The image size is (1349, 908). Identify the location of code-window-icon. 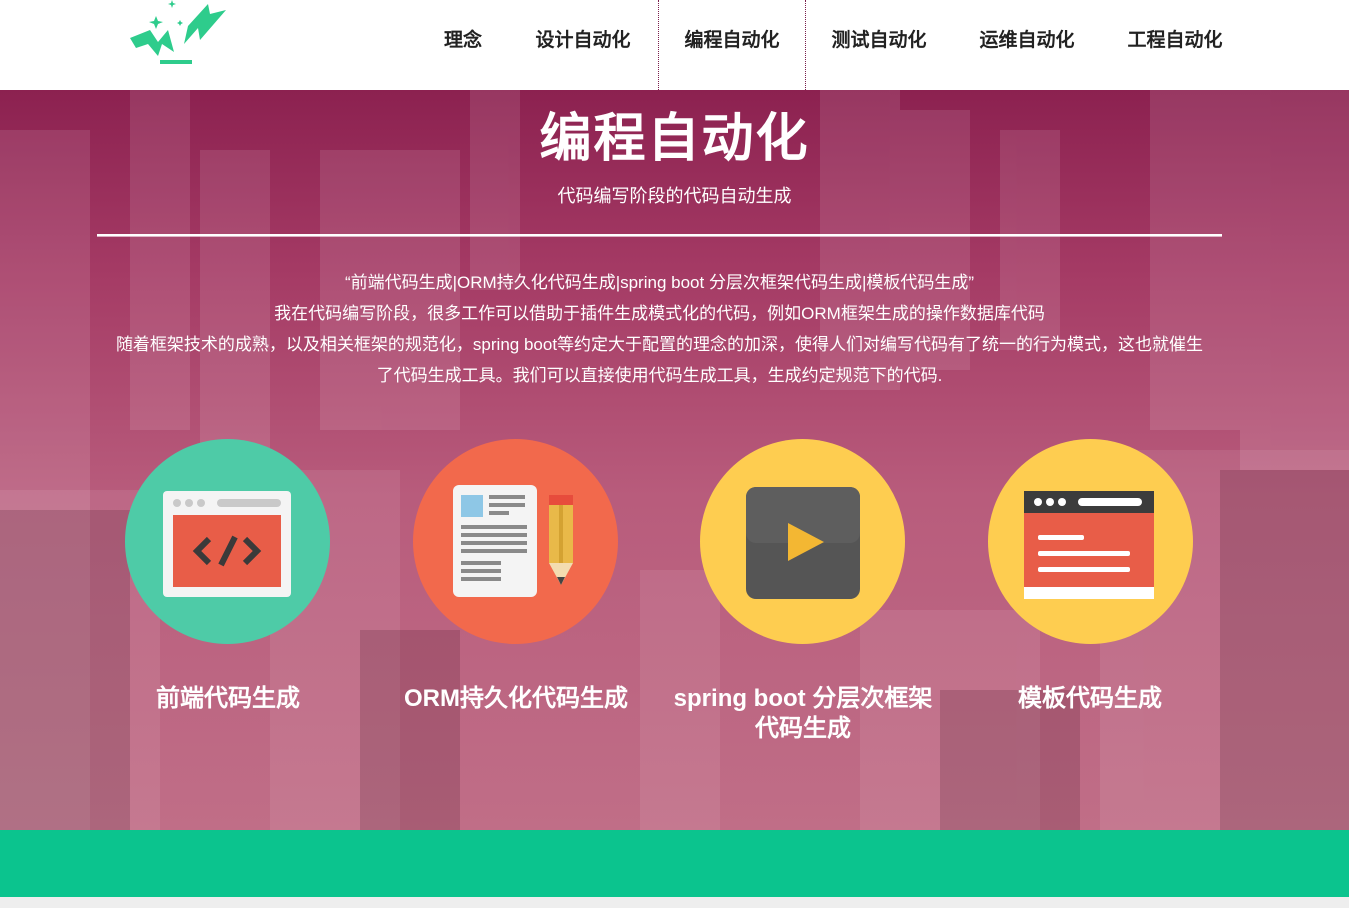
(227, 544).